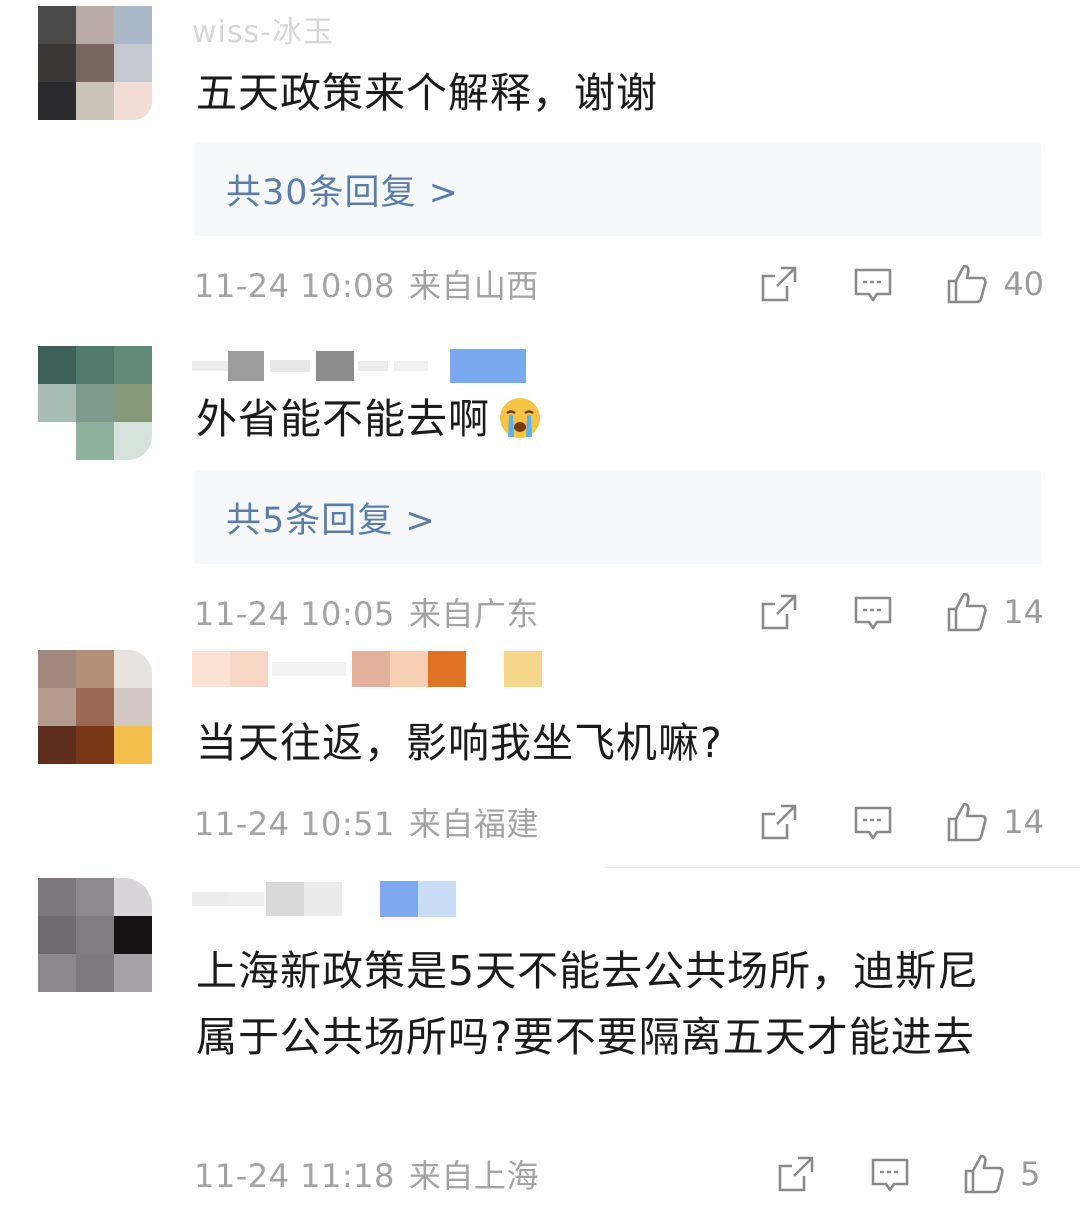  What do you see at coordinates (294, 1176) in the screenshot?
I see `comment-date: 11-24 11:18` at bounding box center [294, 1176].